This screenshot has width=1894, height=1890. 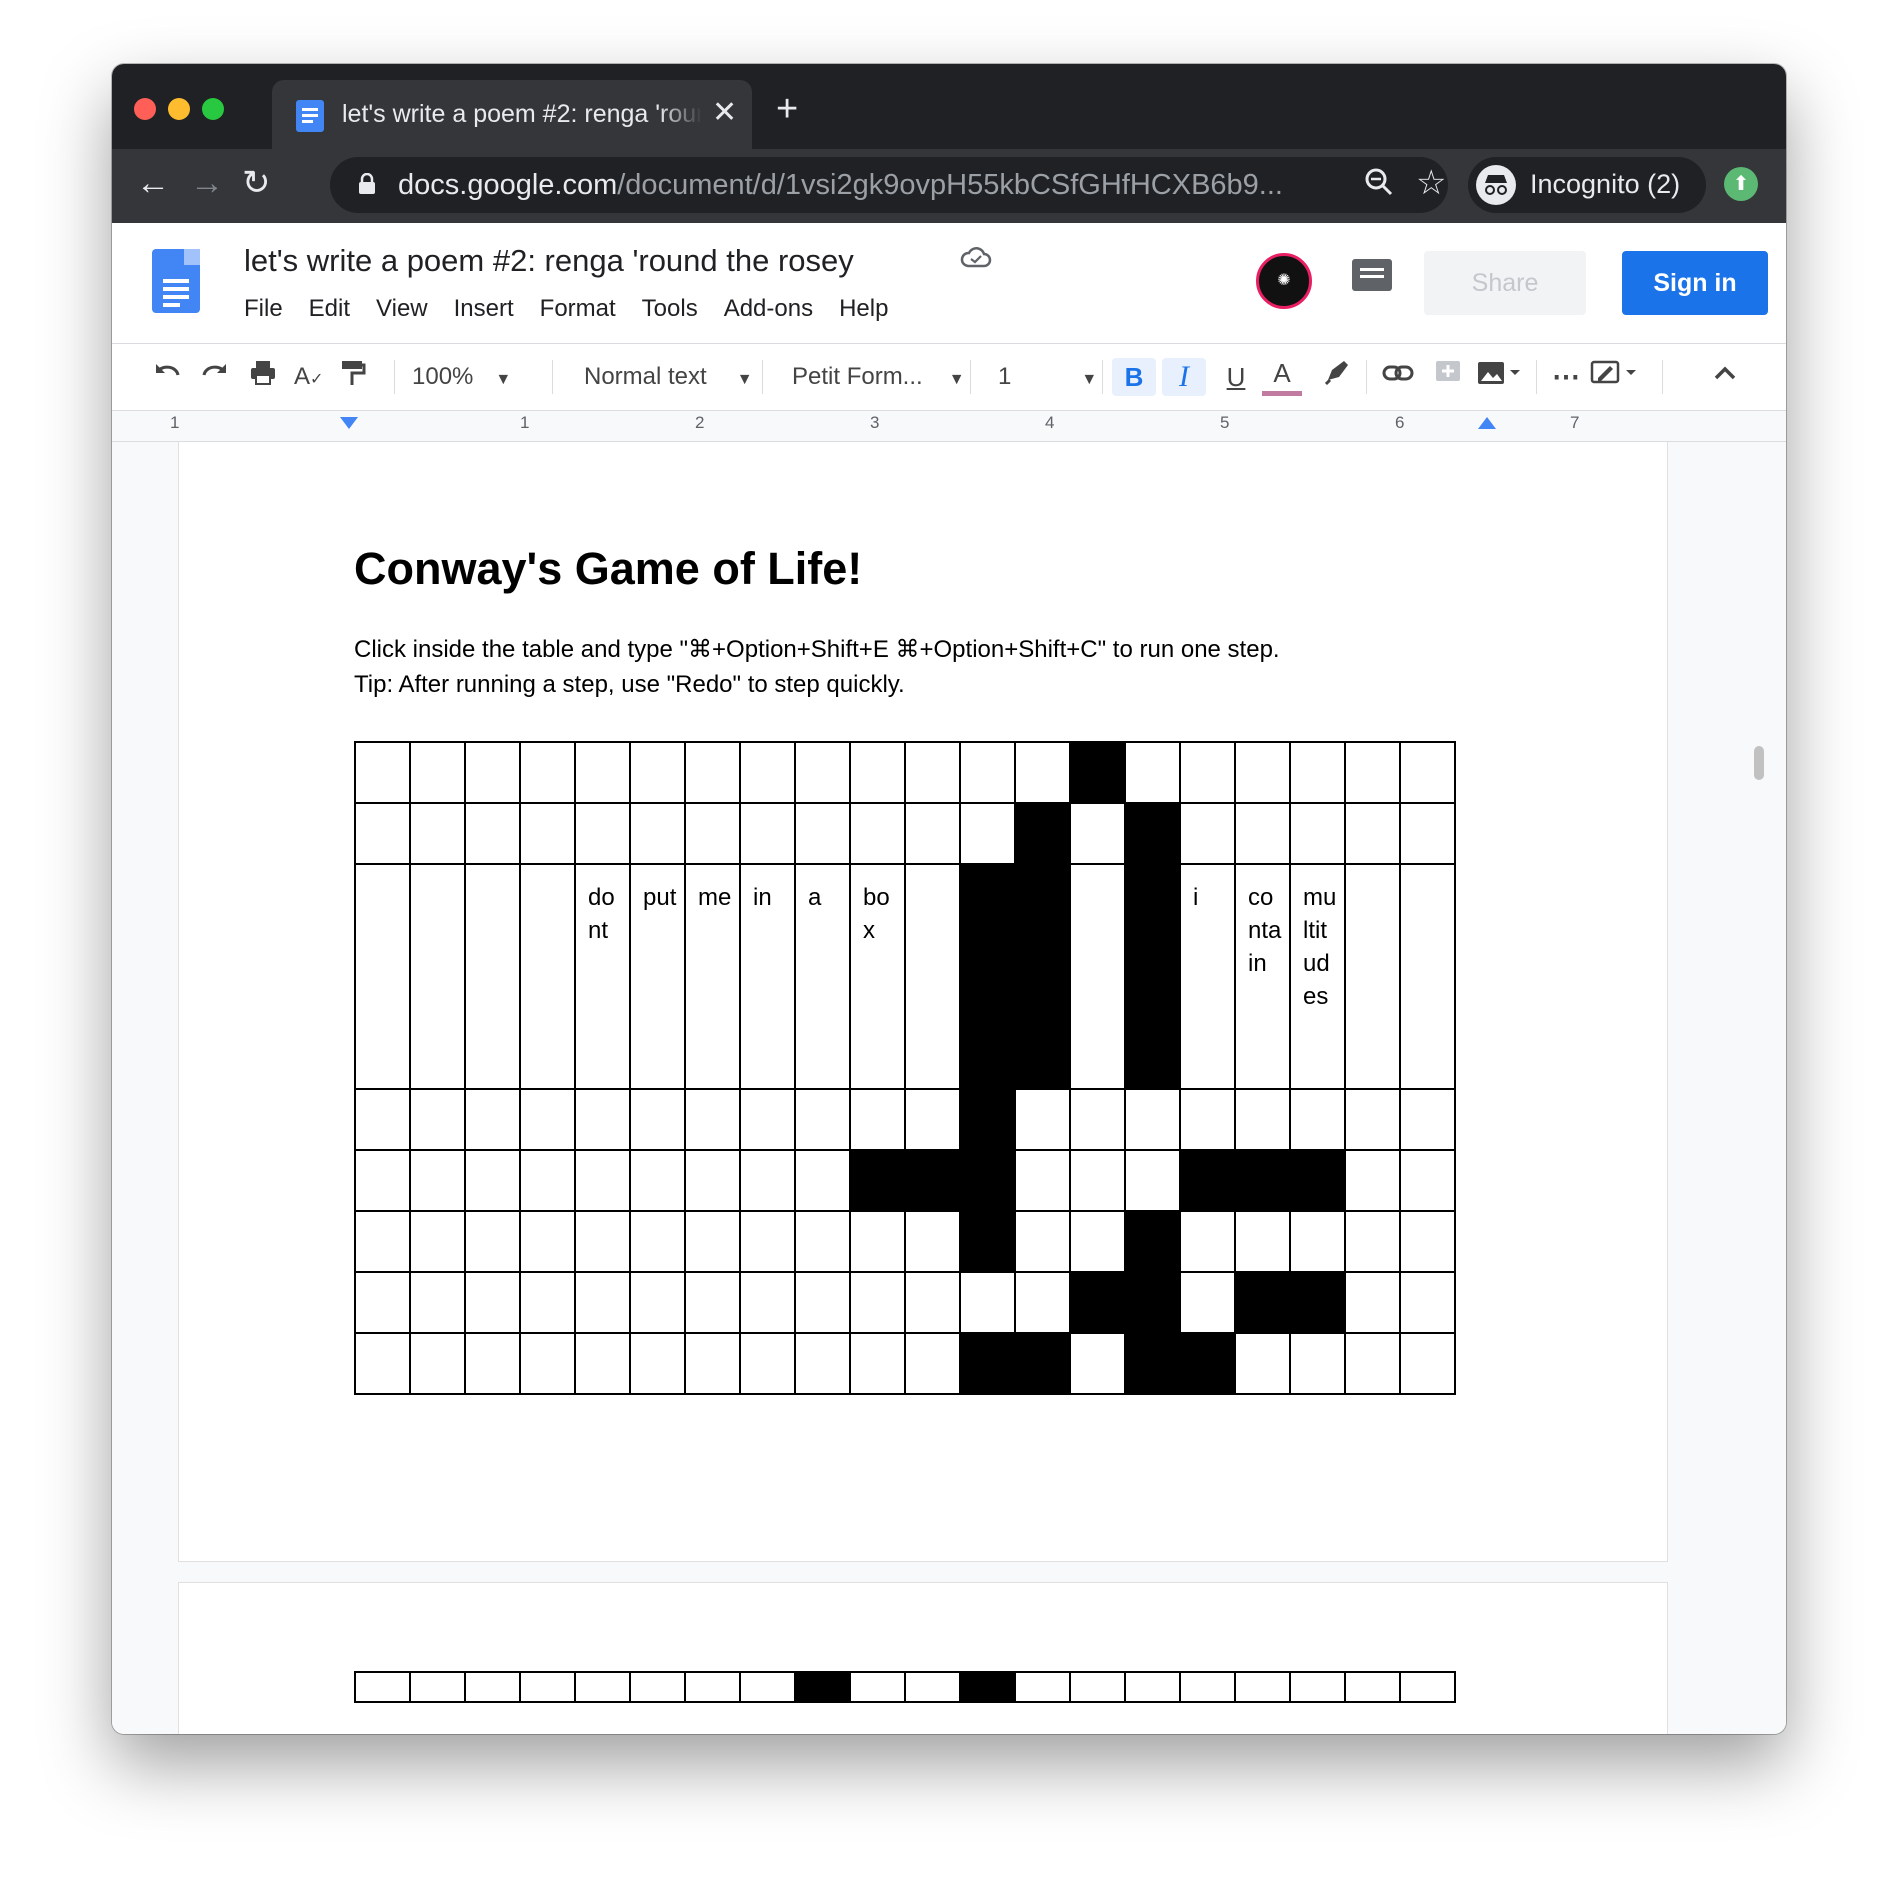 What do you see at coordinates (787, 109) in the screenshot?
I see `new-tab-button: +` at bounding box center [787, 109].